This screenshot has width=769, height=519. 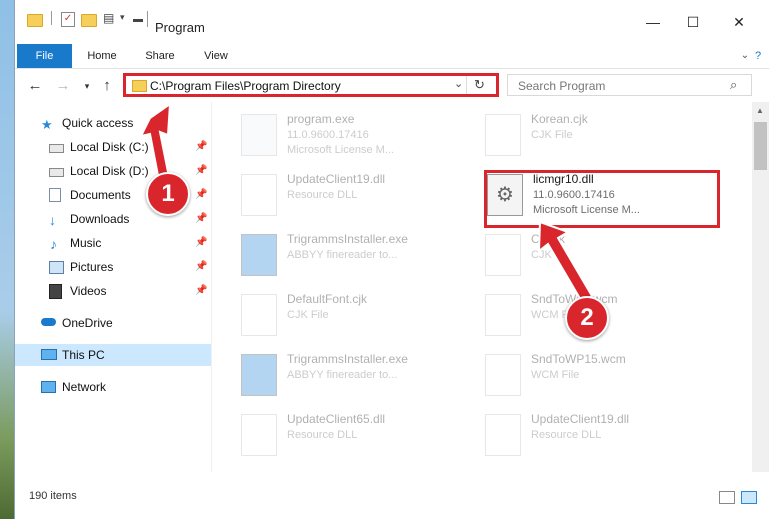 What do you see at coordinates (168, 194) in the screenshot?
I see `step-badge-1: 1` at bounding box center [168, 194].